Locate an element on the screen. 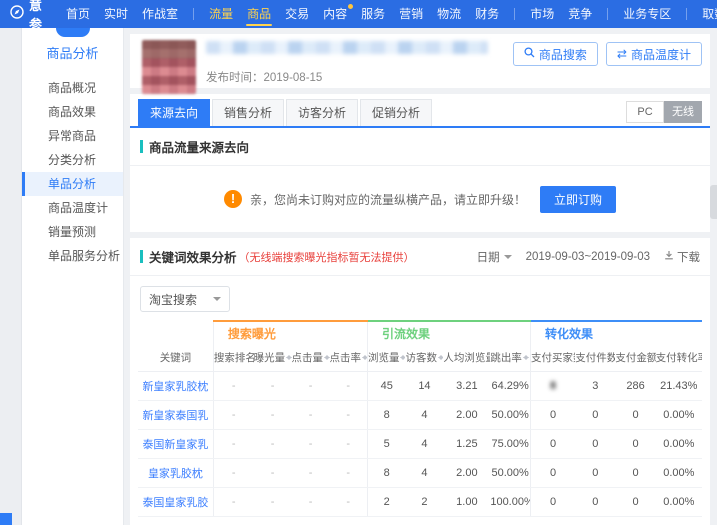 This screenshot has height=525, width=717. tab-promotion-analysis: 促销分析 is located at coordinates (396, 112).